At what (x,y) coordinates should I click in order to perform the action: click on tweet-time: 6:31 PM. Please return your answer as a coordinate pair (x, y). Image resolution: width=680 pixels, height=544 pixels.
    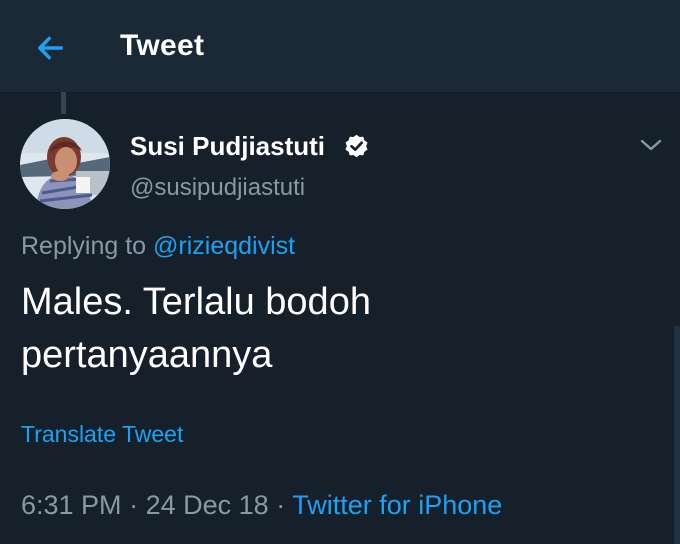
    Looking at the image, I should click on (71, 505).